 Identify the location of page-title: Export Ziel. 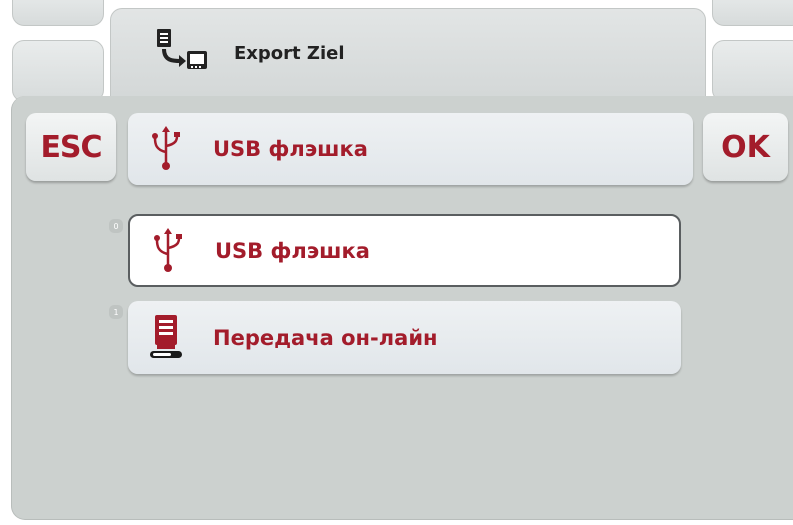
(289, 53).